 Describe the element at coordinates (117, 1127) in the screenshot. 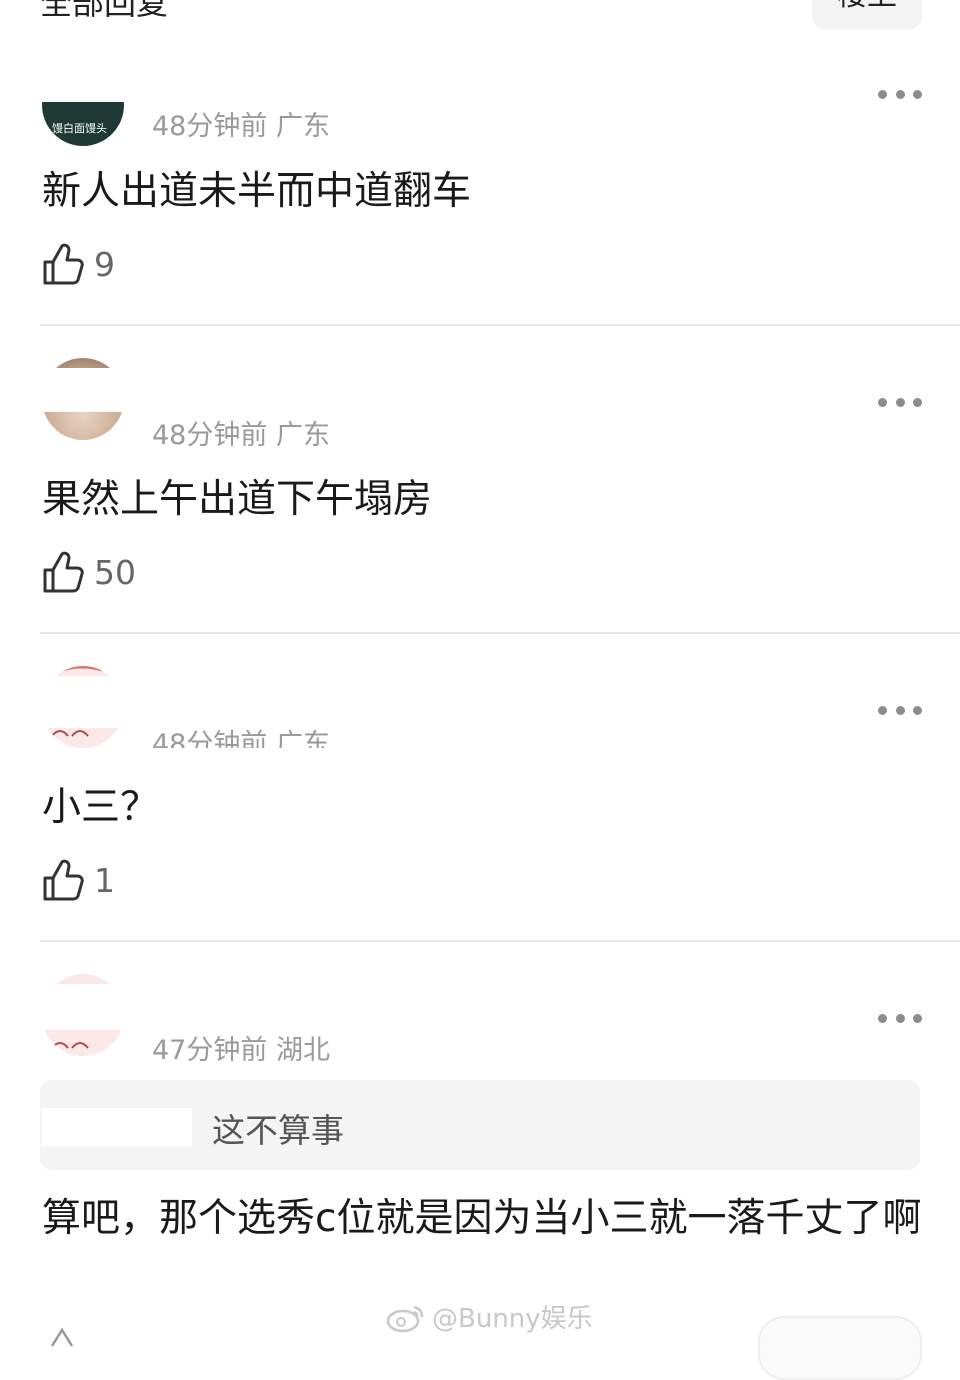

I see `quote-redaction` at that location.